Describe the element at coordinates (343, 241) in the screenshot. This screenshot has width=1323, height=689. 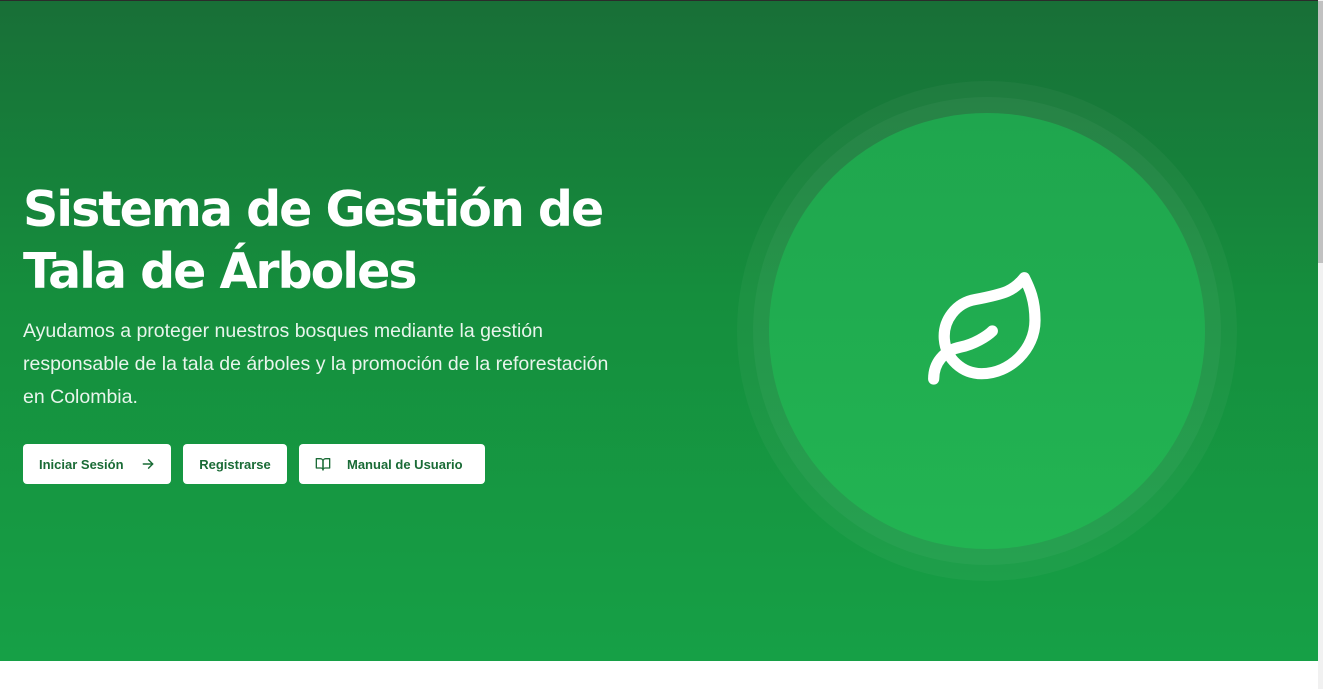
I see `hero-title: Sistema de Gestión de Tala de Árboles` at that location.